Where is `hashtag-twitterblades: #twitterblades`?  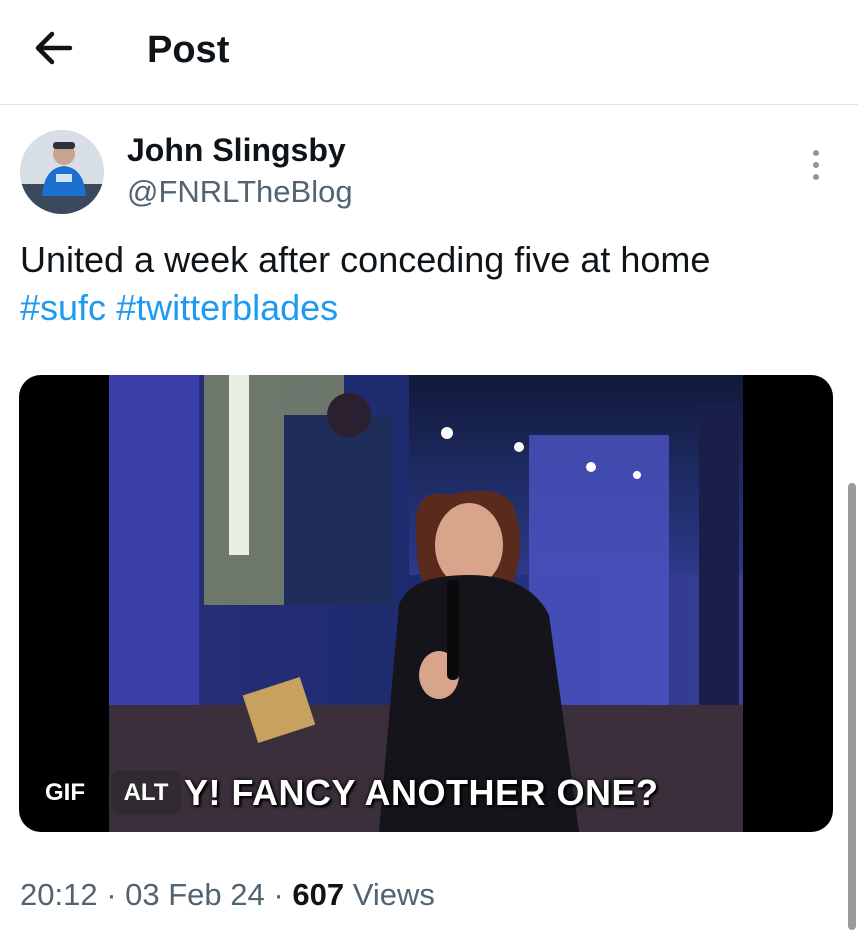 hashtag-twitterblades: #twitterblades is located at coordinates (227, 307).